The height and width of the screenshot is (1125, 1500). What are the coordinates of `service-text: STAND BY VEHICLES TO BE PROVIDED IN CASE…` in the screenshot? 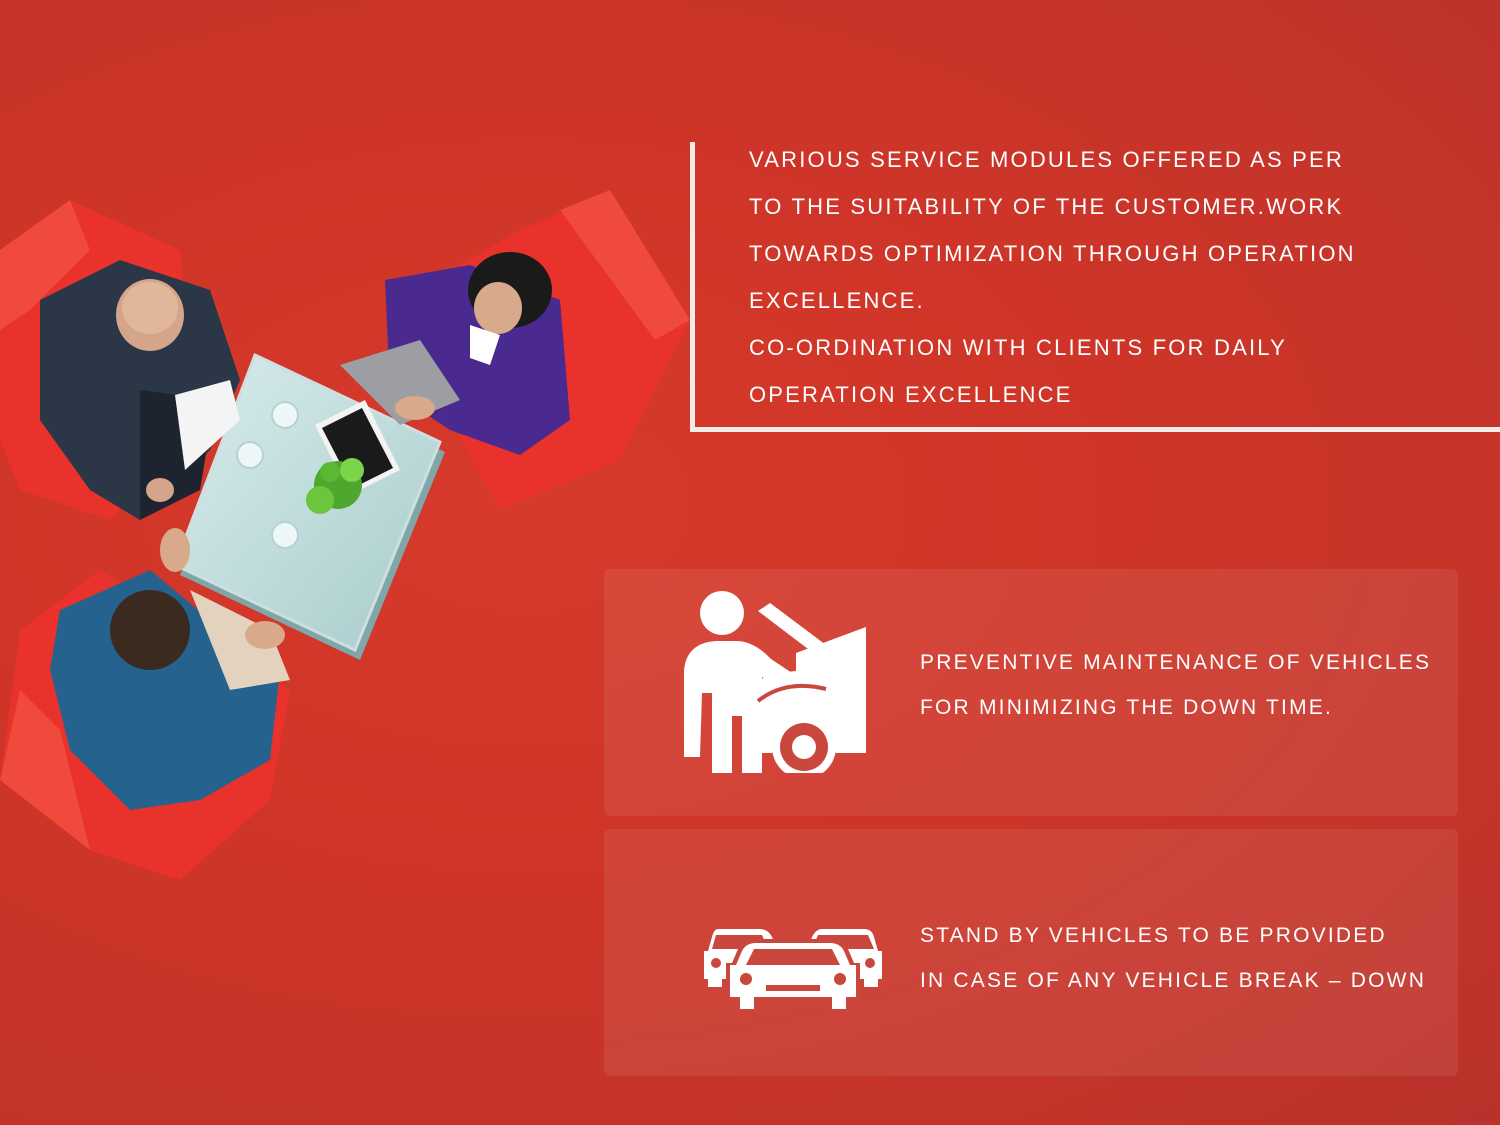 It's located at (1185, 958).